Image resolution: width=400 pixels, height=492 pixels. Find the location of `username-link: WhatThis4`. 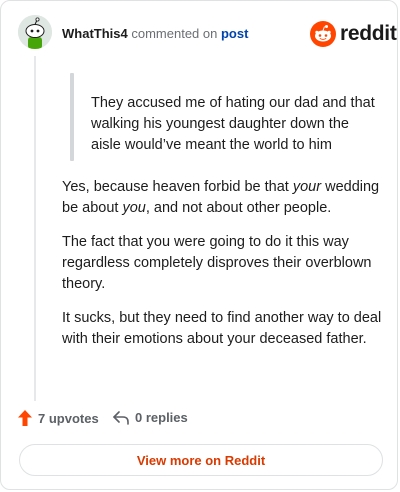

username-link: WhatThis4 is located at coordinates (95, 33).